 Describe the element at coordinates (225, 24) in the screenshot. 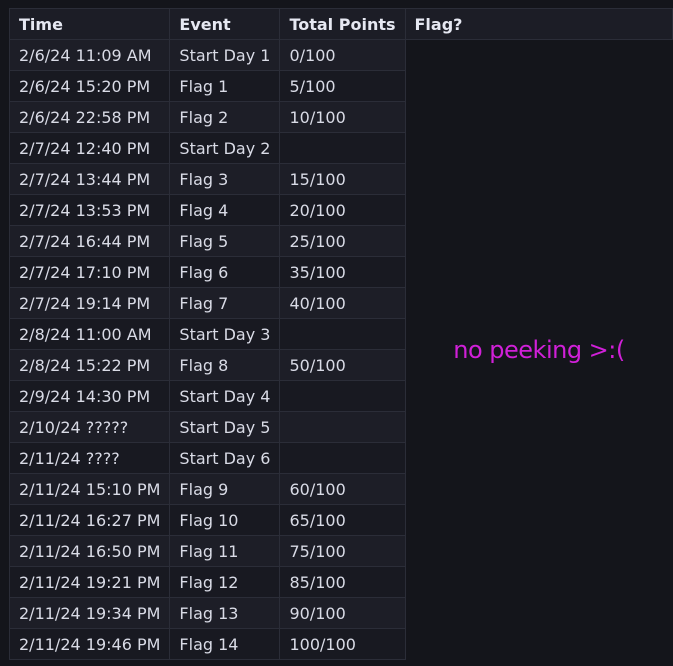

I see `column-header-event: Event` at that location.